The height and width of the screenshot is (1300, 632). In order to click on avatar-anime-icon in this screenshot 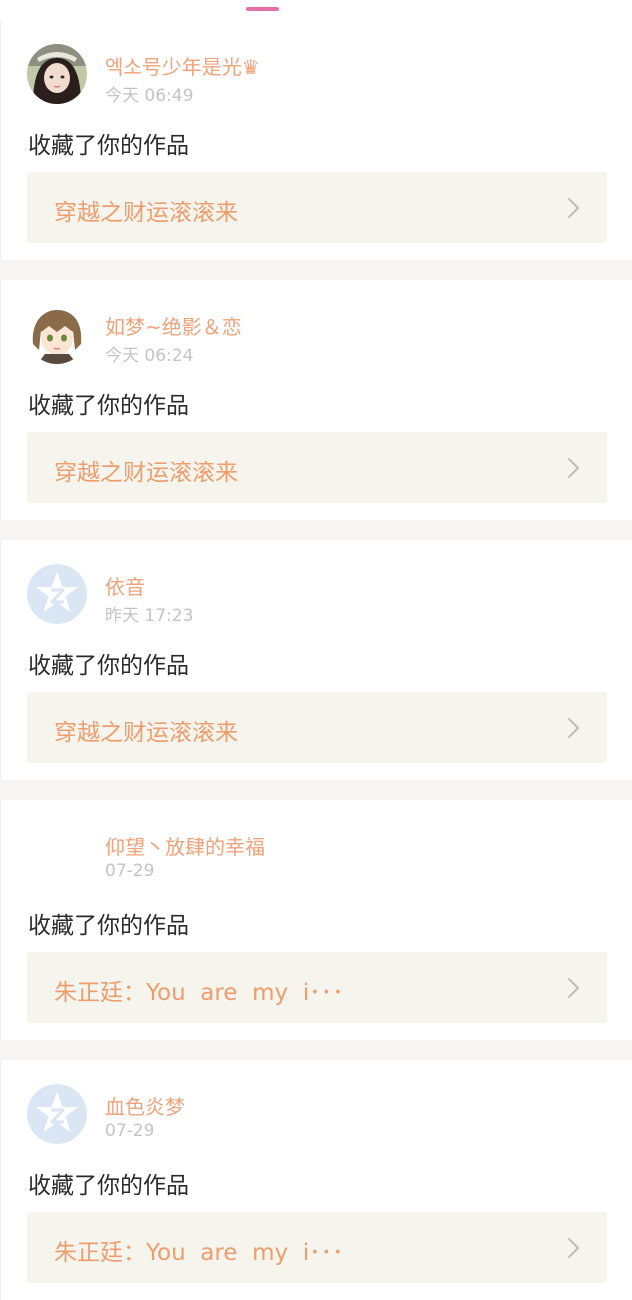, I will do `click(57, 334)`.